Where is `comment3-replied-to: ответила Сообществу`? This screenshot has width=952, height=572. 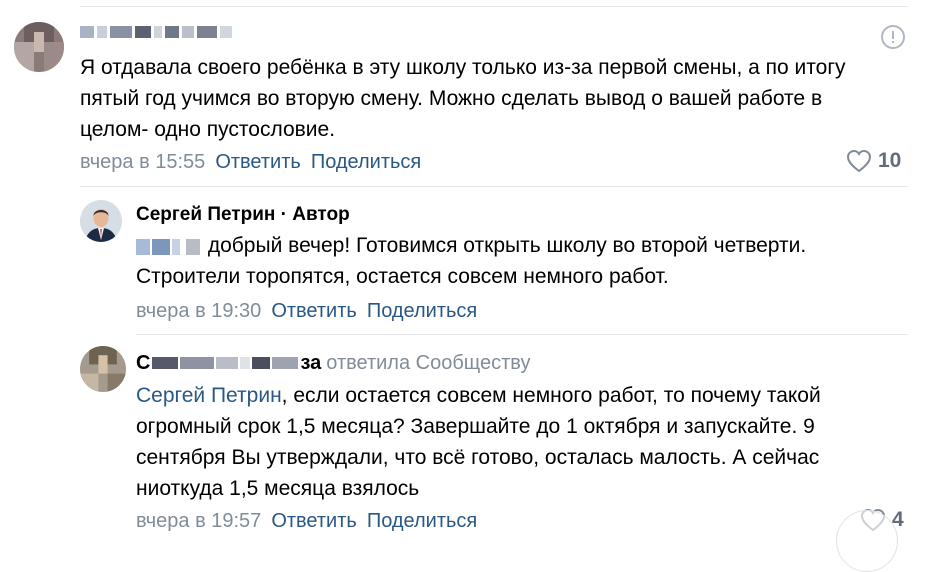 comment3-replied-to: ответила Сообществу is located at coordinates (428, 363).